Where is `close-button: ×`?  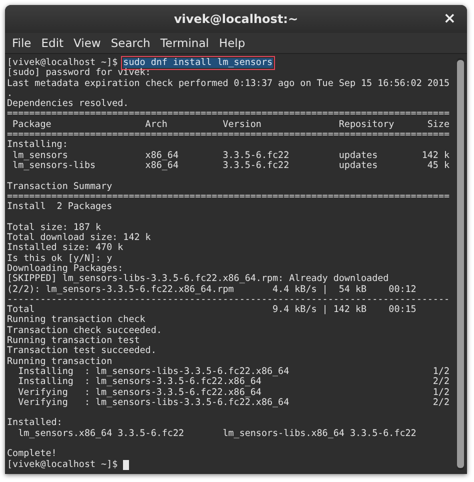 close-button: × is located at coordinates (449, 18).